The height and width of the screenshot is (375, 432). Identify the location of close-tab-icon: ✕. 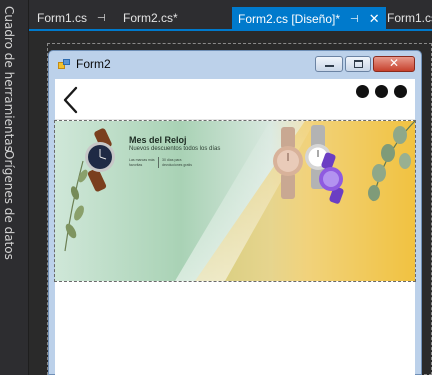
(374, 19).